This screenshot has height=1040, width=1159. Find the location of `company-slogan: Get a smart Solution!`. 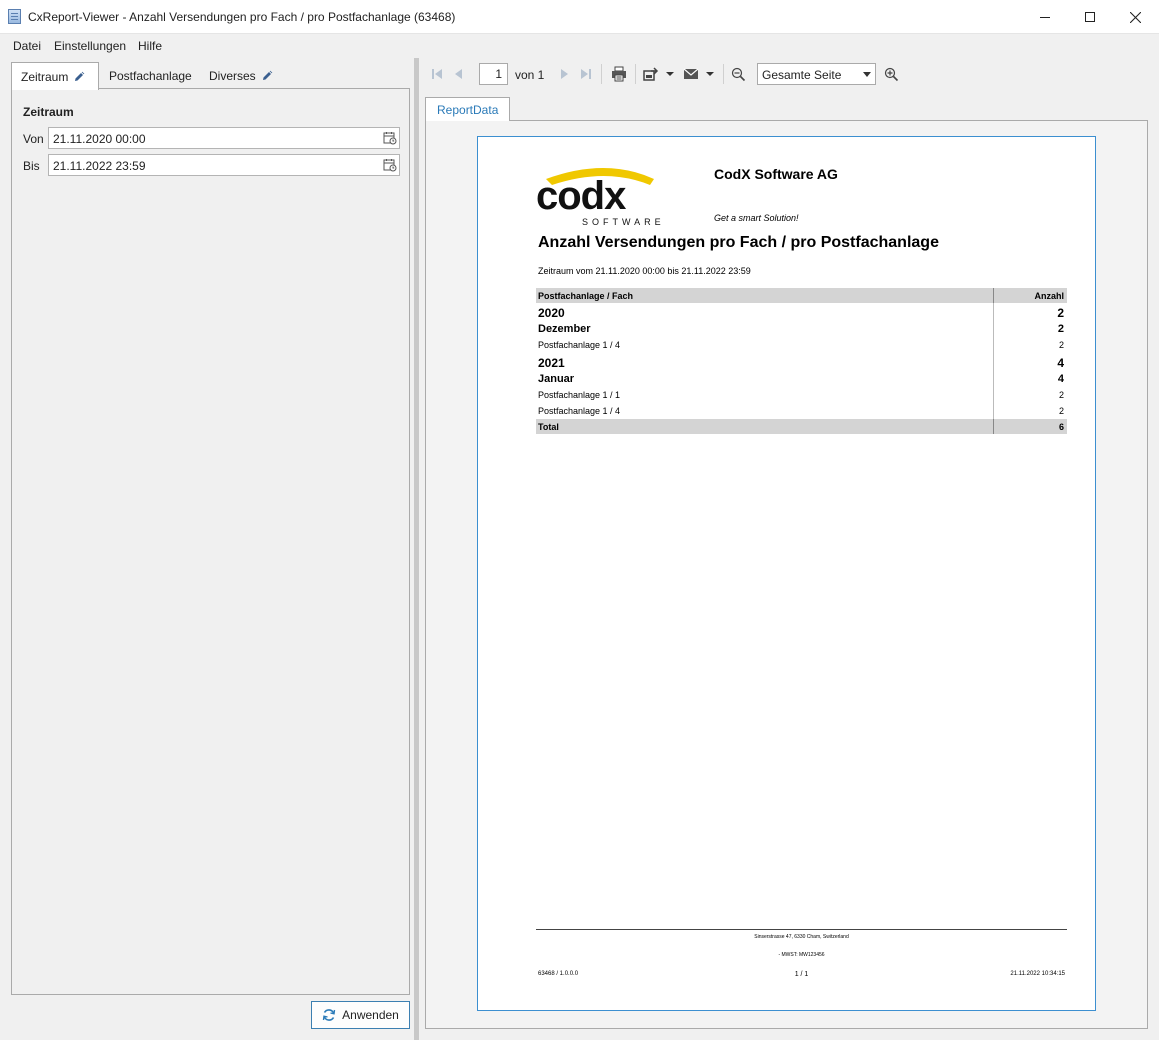

company-slogan: Get a smart Solution! is located at coordinates (756, 218).